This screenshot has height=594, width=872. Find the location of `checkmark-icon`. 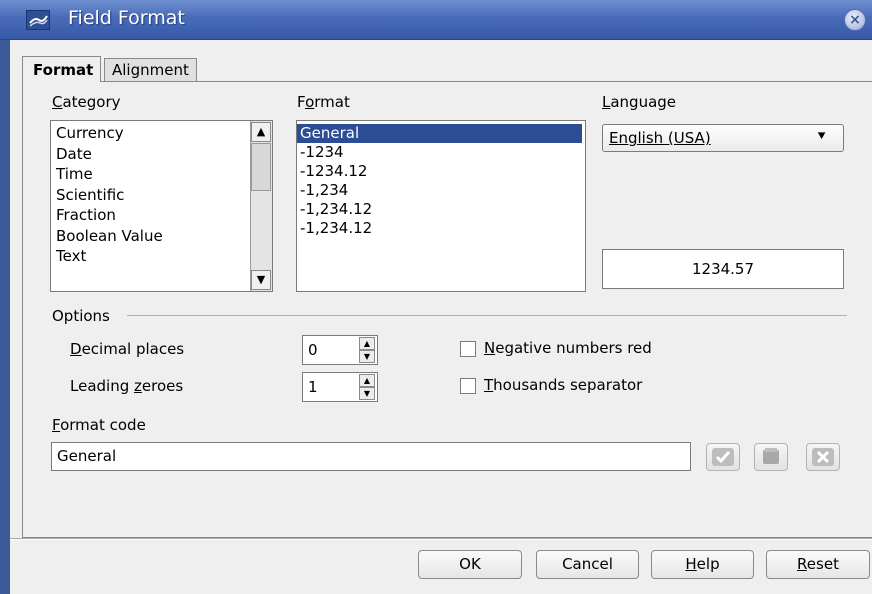

checkmark-icon is located at coordinates (723, 457).